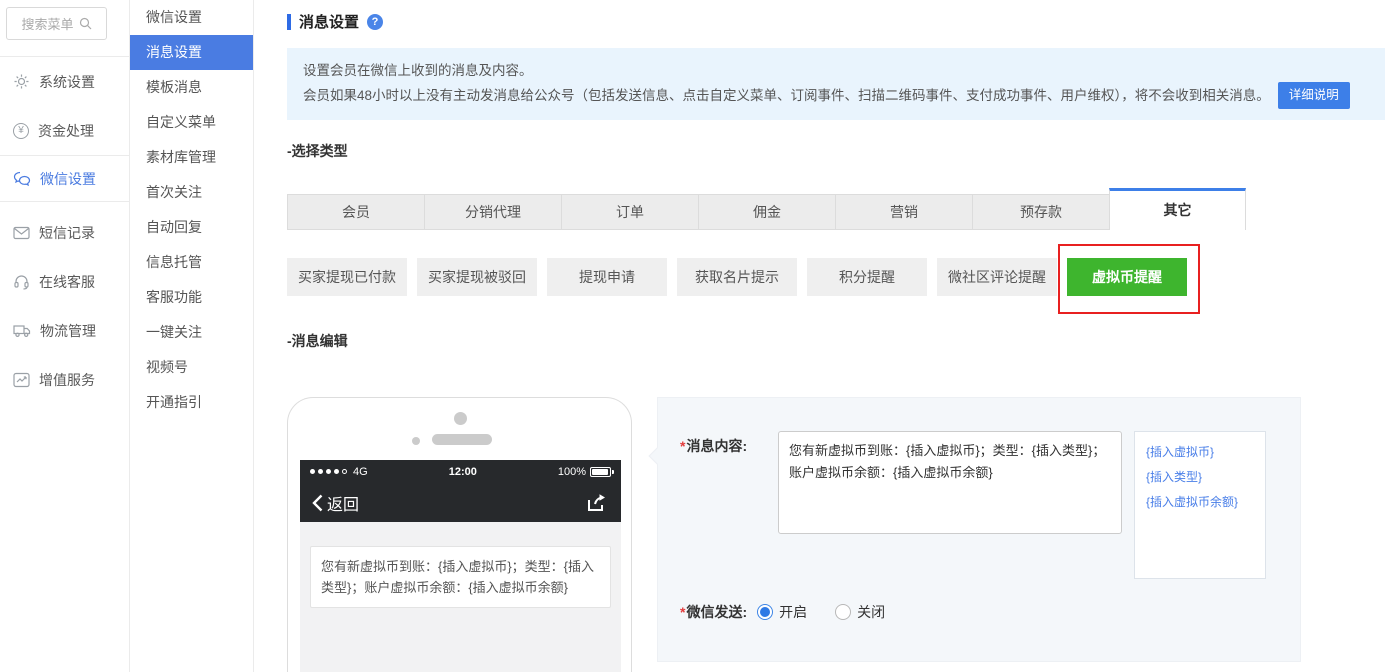 The image size is (1385, 672). I want to click on sidebar-item-funds: ¥ 资金处理, so click(64, 130).